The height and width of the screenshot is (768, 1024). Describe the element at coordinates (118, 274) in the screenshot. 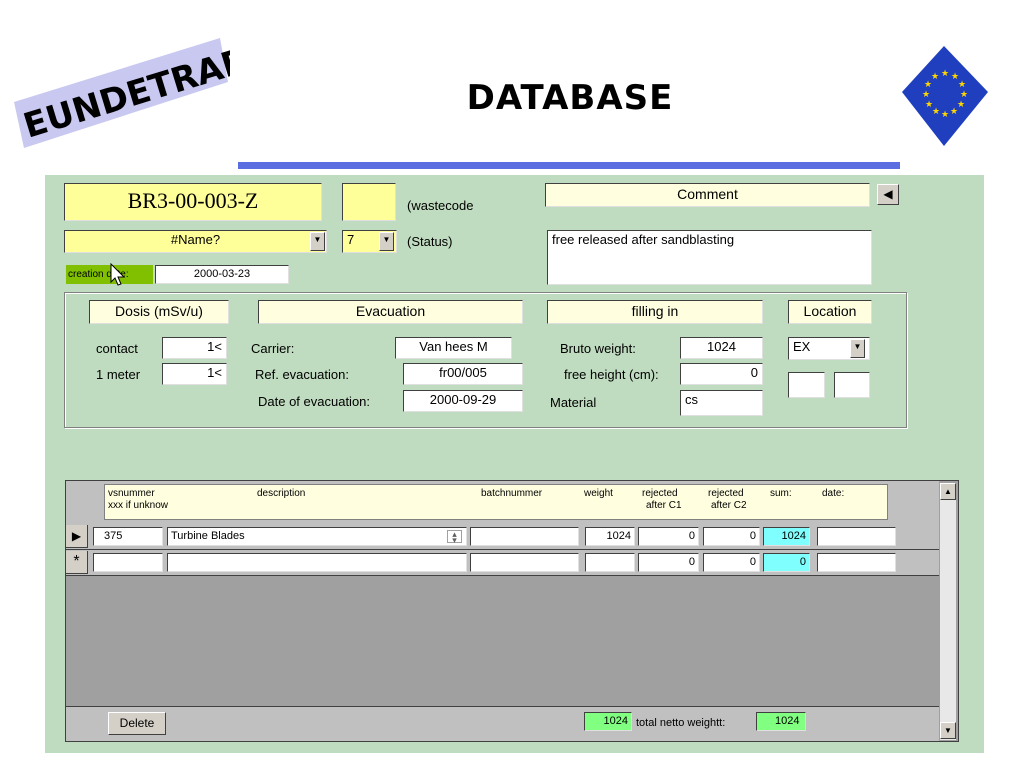

I see `mouse-cursor-icon` at that location.